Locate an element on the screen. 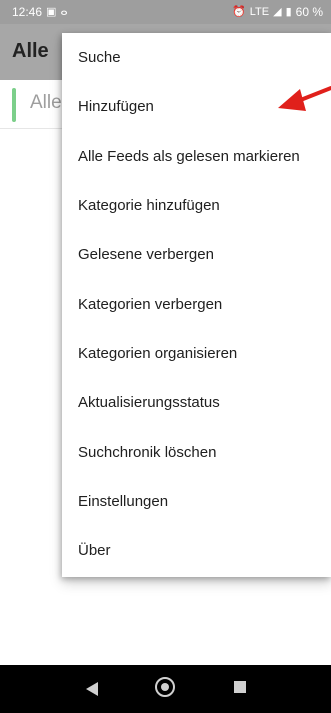 This screenshot has height=713, width=331. status-bar-right: ⏰ LTE ◢ ▮ 60 % is located at coordinates (277, 12).